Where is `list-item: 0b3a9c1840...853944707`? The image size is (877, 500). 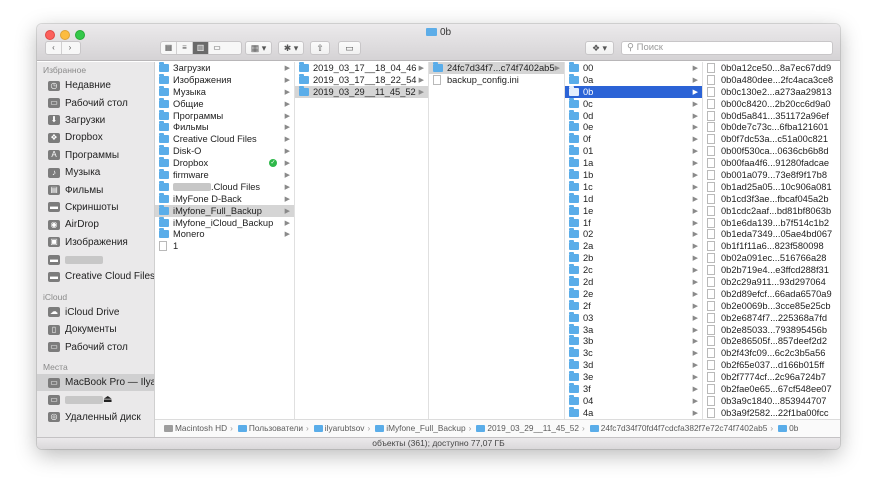
list-item: 0b3a9c1840...853944707 is located at coordinates (771, 401).